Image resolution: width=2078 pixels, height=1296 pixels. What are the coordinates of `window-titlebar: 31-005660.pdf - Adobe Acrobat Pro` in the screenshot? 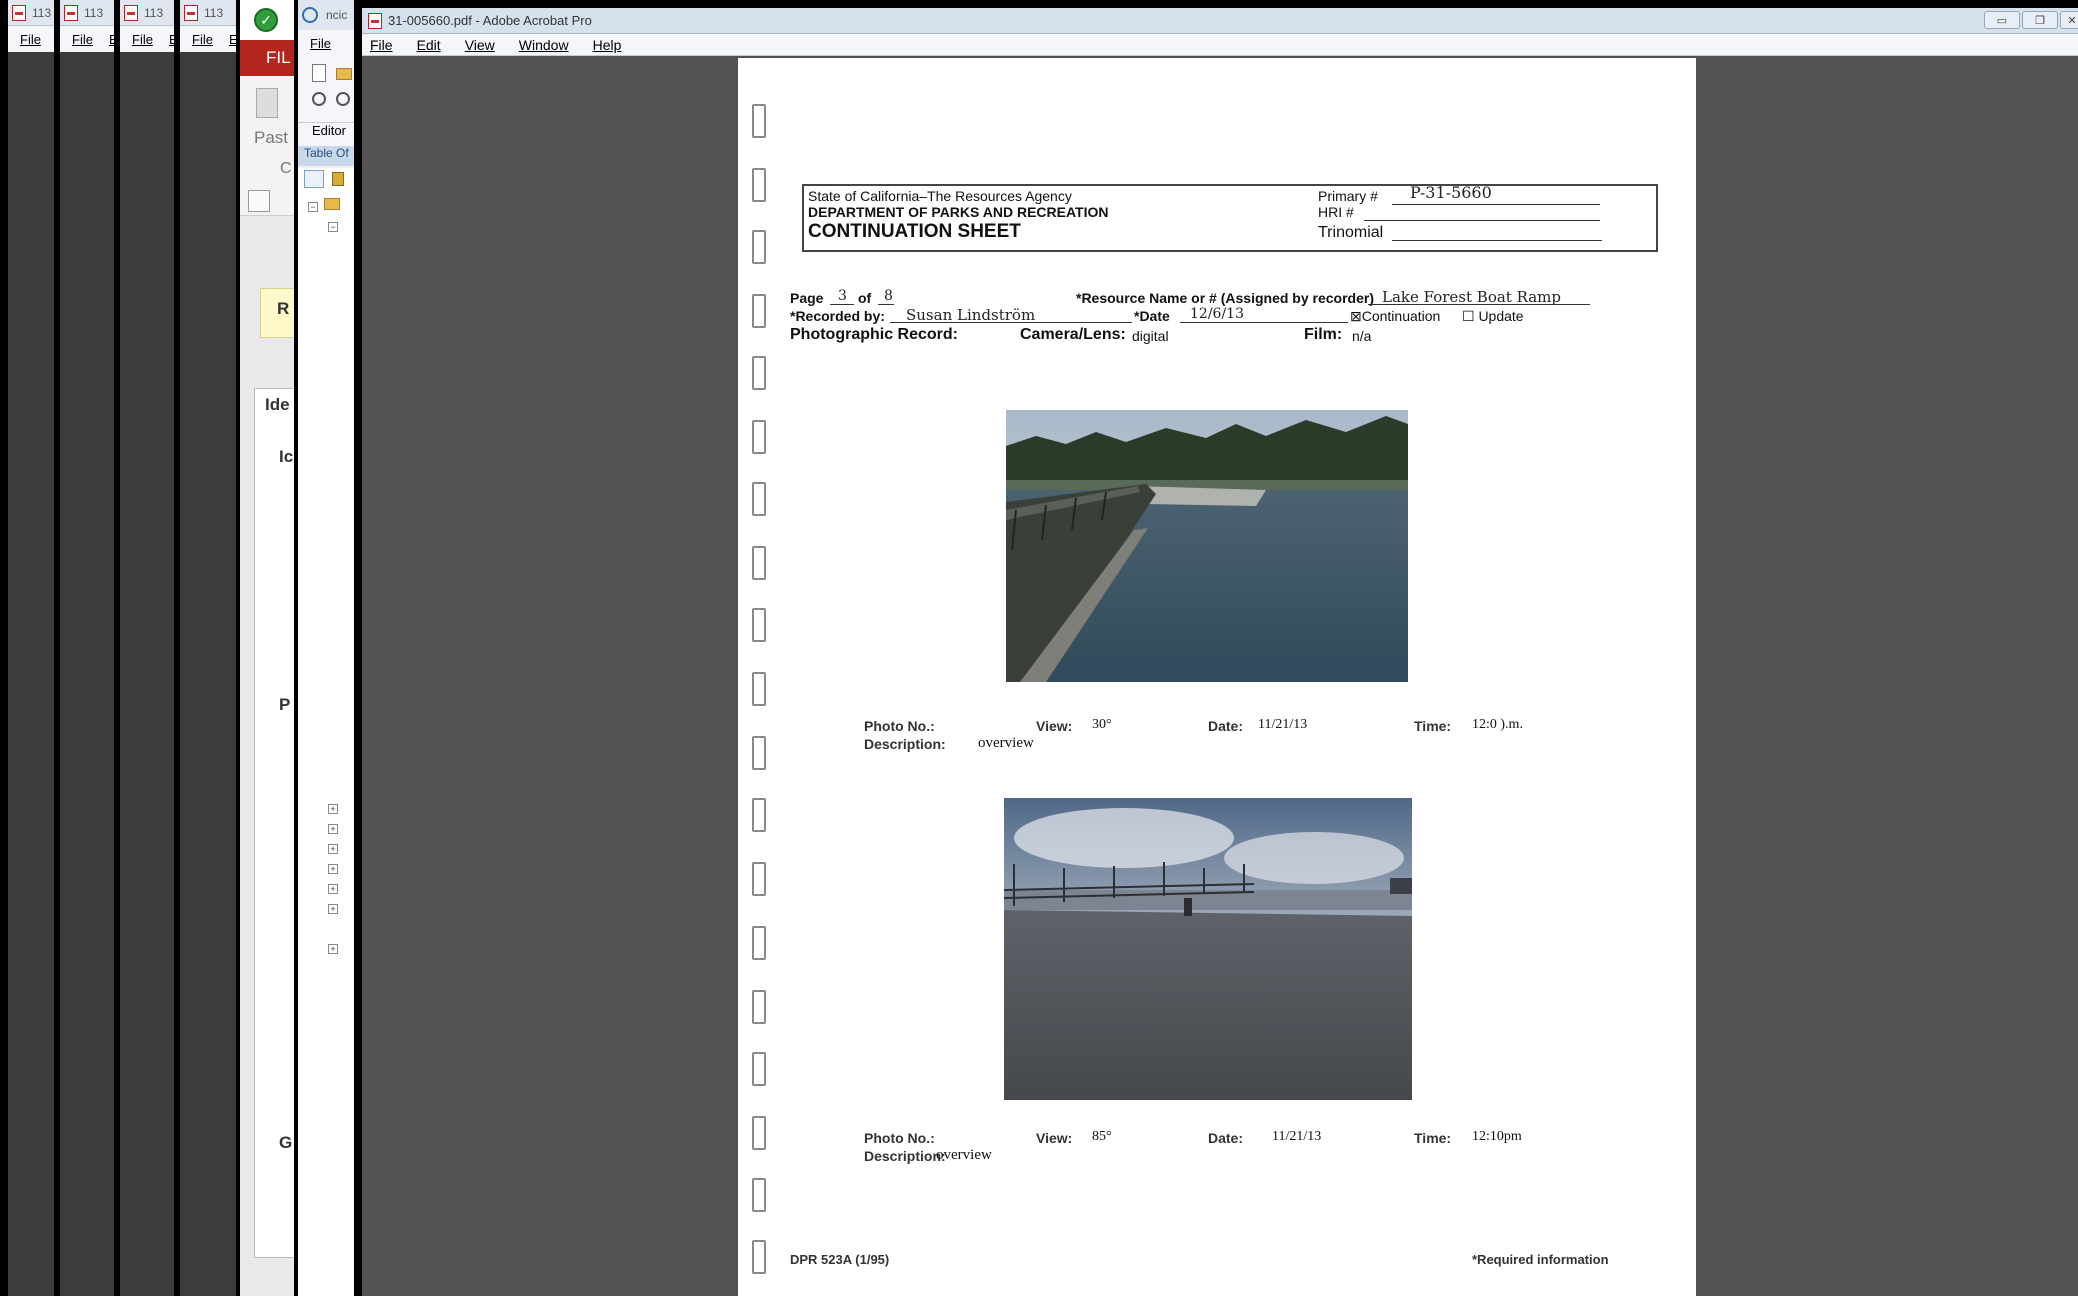 It's located at (1220, 21).